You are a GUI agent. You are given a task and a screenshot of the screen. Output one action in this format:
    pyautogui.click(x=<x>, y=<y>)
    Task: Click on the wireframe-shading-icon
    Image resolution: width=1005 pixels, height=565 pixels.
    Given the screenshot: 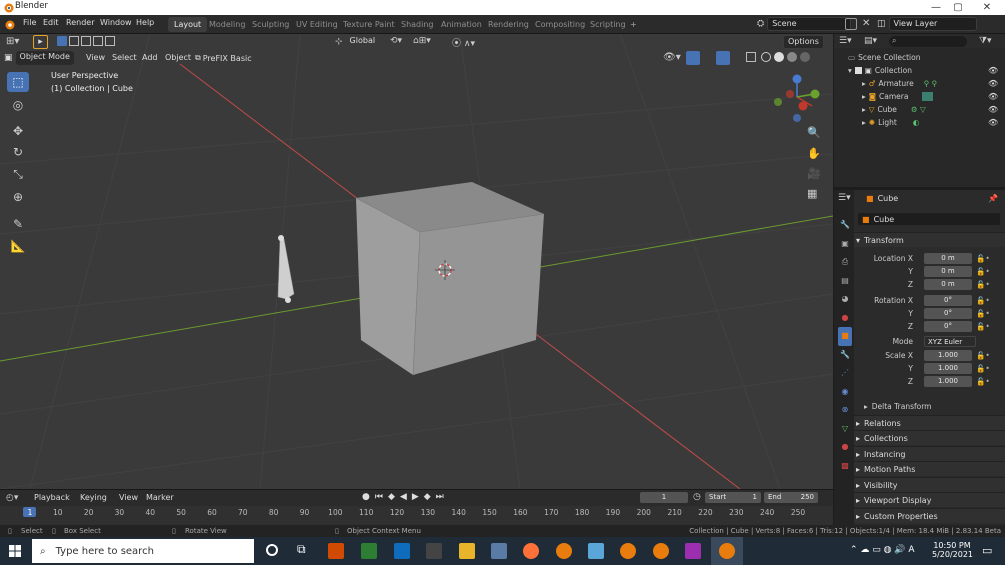 What is the action you would take?
    pyautogui.click(x=766, y=57)
    